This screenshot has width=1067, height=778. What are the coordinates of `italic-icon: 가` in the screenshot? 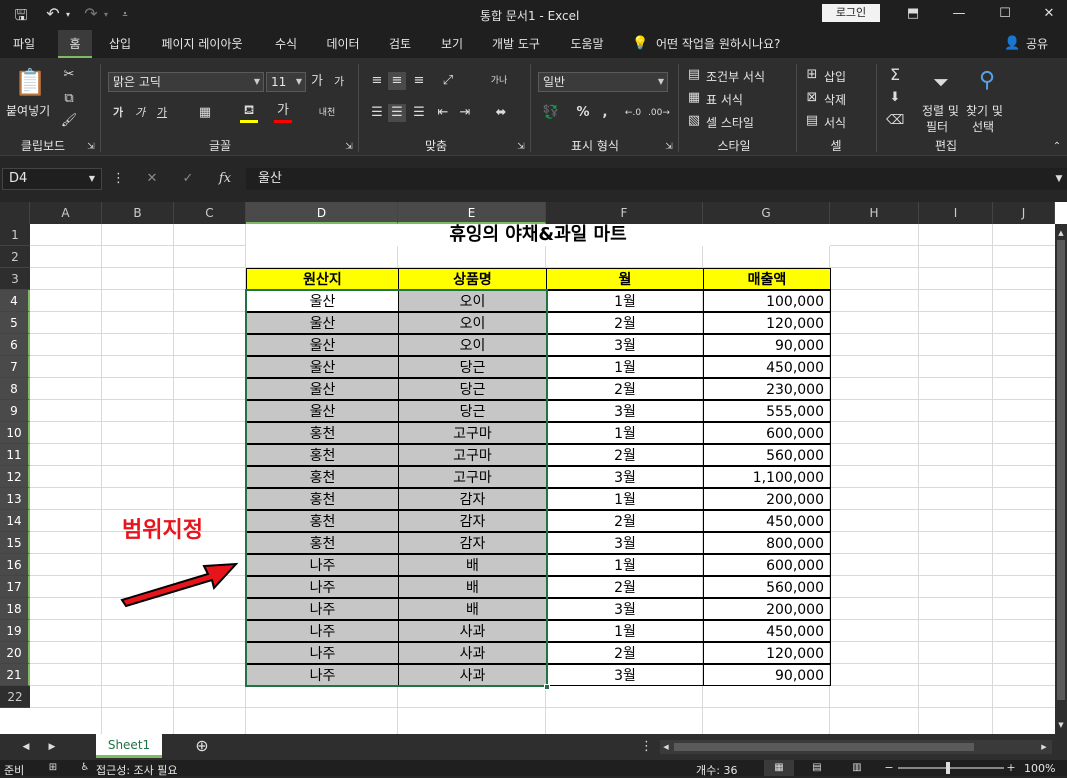 It's located at (140, 113).